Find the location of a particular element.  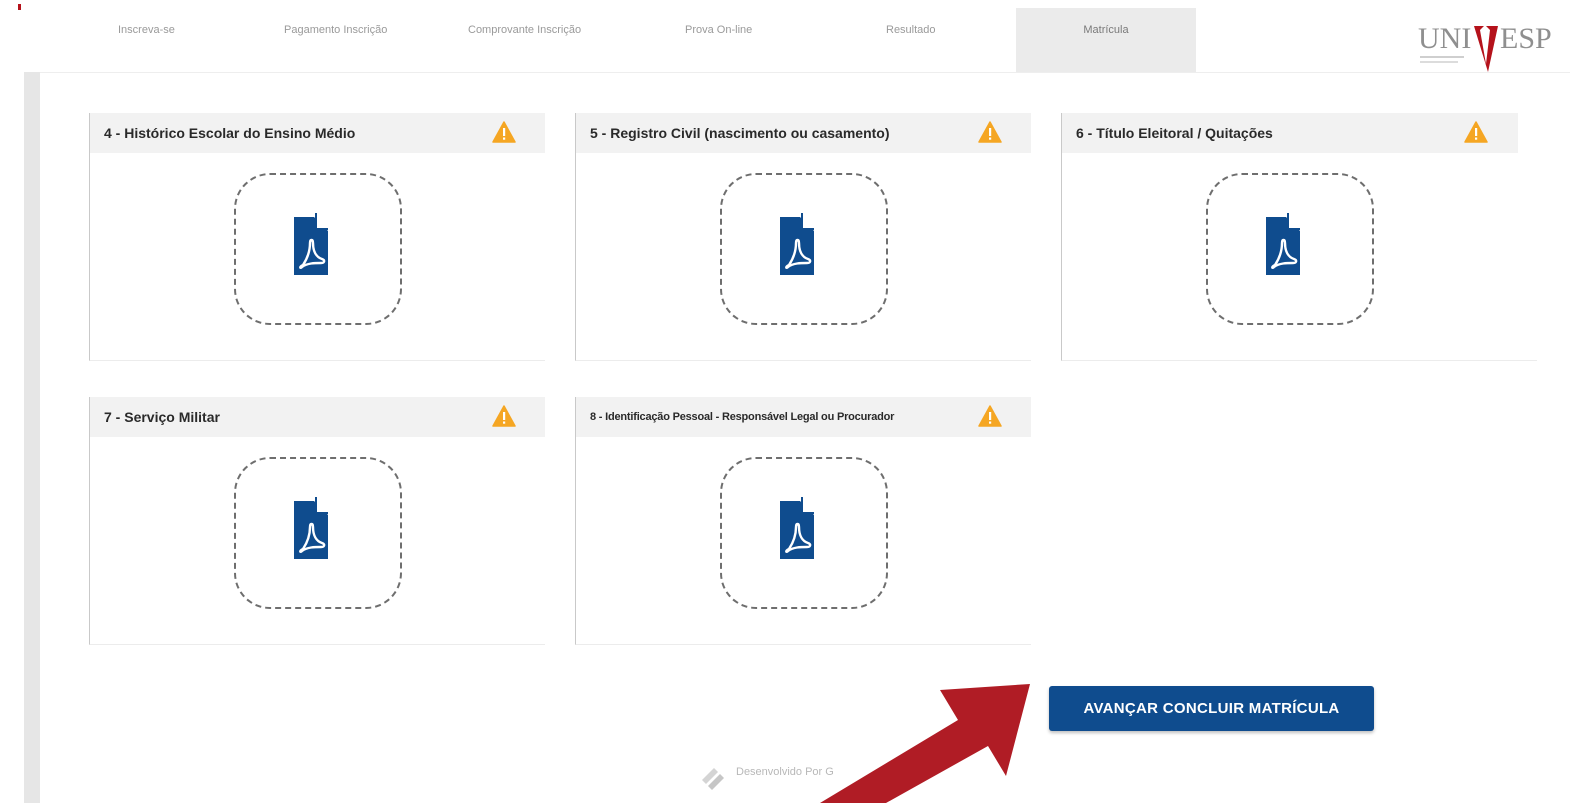

developer-logo-icon is located at coordinates (713, 779).